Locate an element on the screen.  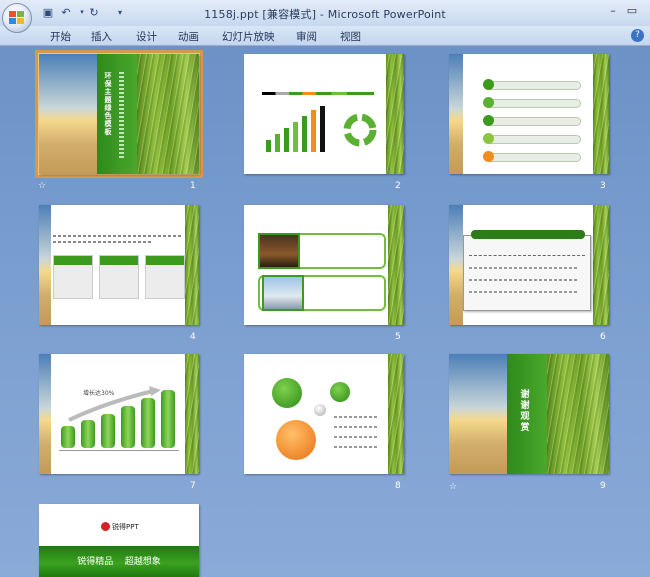
slide-number-6: 6 is located at coordinates (603, 337).